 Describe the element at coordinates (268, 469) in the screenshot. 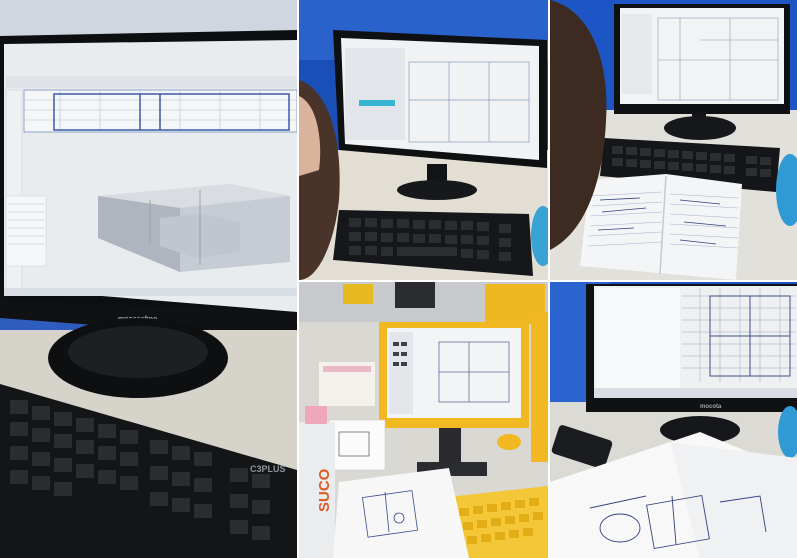

I see `keyboard-brand-text: C3PLUS` at that location.